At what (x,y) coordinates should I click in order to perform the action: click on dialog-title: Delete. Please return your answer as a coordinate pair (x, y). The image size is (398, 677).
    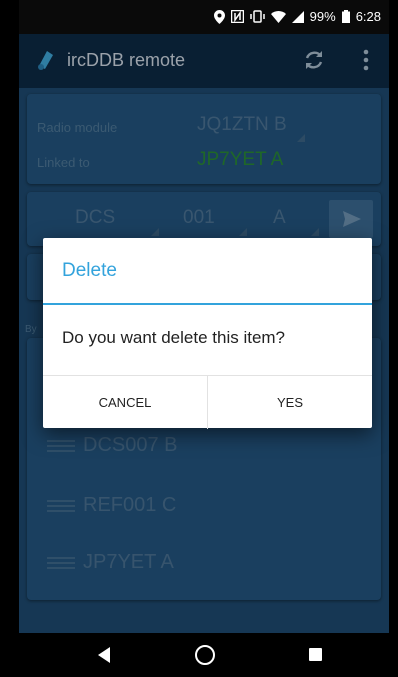
    Looking at the image, I should click on (89, 270).